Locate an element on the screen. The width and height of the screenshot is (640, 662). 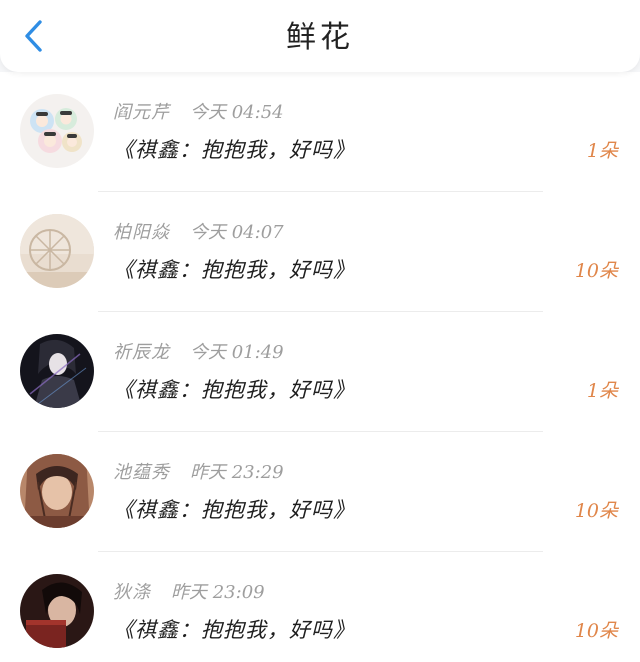
timestamp: 今天 04:07 is located at coordinates (237, 232).